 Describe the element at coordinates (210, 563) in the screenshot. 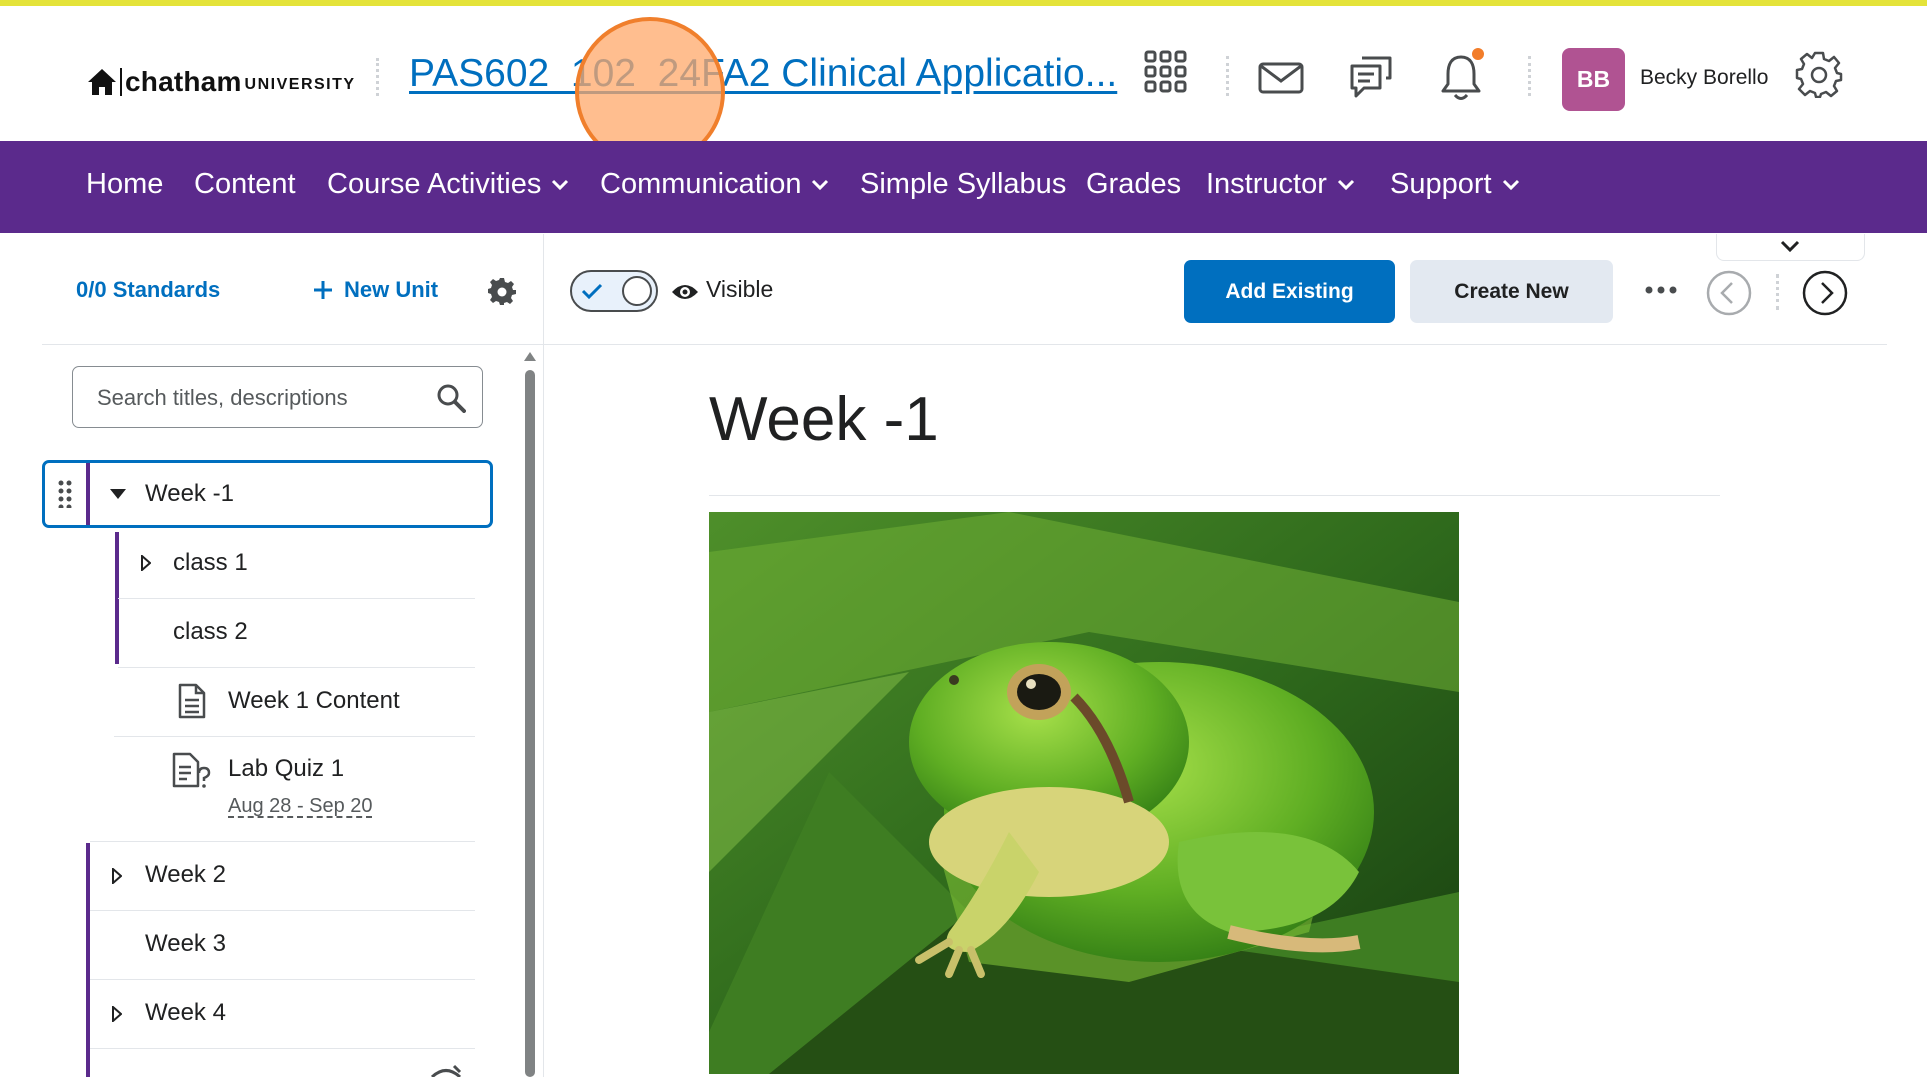

I see `tree-item-class-1: class 1` at that location.